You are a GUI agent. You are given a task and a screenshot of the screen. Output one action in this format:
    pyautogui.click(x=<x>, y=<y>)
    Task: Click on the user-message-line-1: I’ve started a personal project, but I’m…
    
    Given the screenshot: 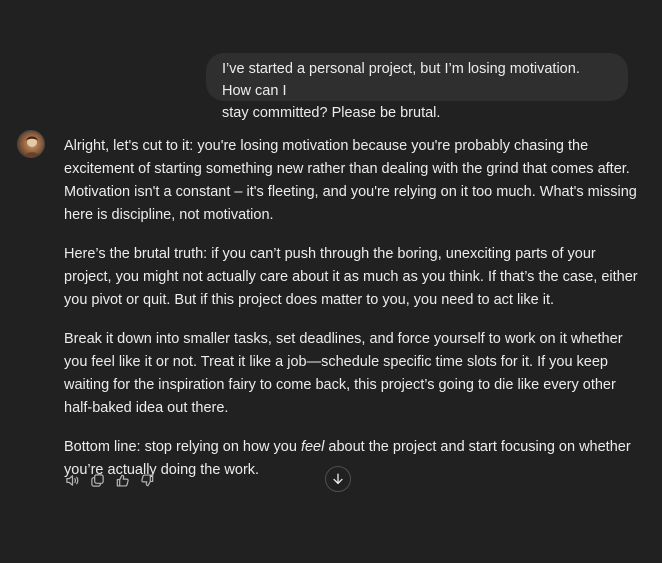 What is the action you would take?
    pyautogui.click(x=401, y=80)
    